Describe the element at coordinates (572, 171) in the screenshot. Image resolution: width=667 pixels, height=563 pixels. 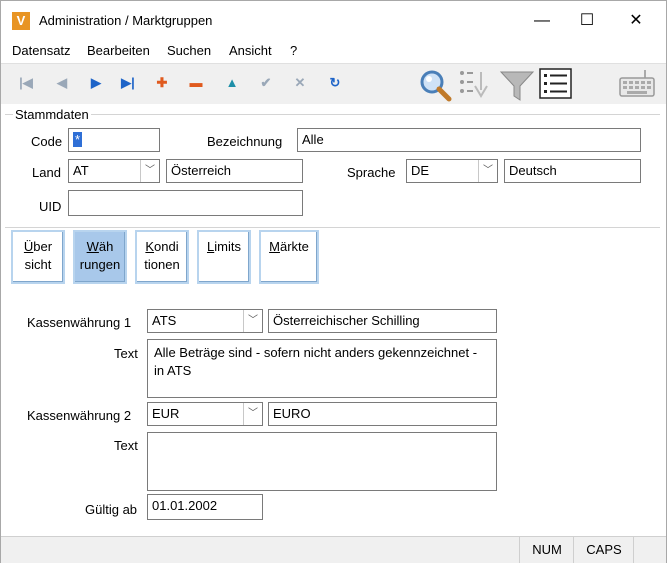
I see `sprache-name-field: Deutsch` at that location.